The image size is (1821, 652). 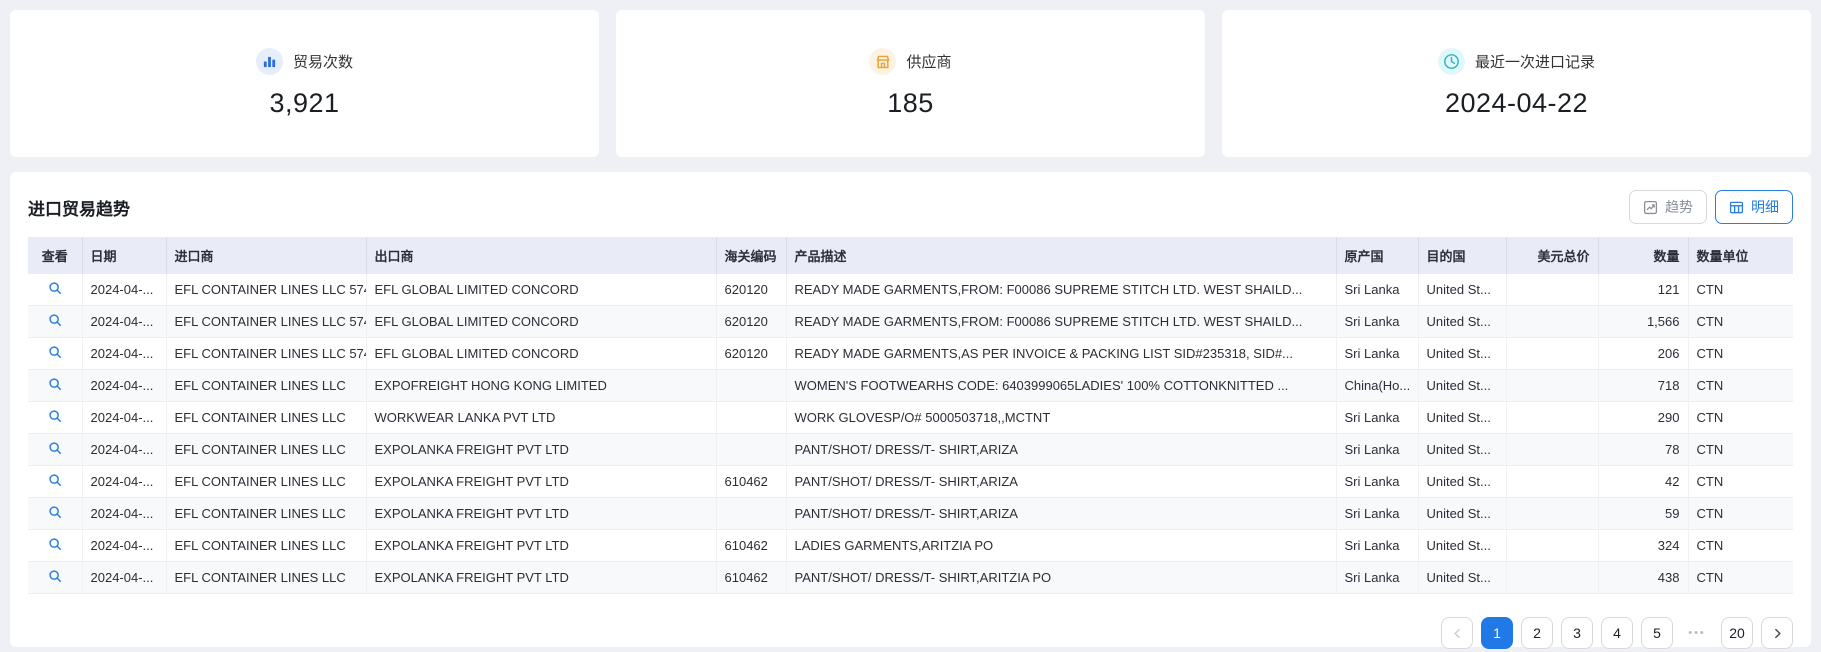 I want to click on column-header-destination: 目的国, so click(x=1462, y=255).